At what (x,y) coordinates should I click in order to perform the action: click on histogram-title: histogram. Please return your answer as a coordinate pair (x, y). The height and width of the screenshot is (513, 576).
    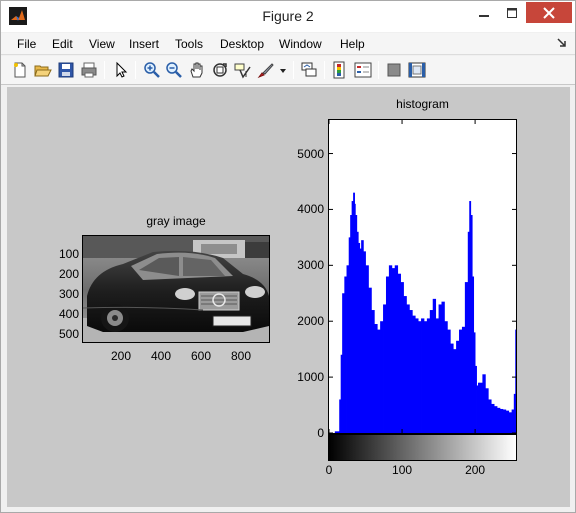
    Looking at the image, I should click on (422, 104).